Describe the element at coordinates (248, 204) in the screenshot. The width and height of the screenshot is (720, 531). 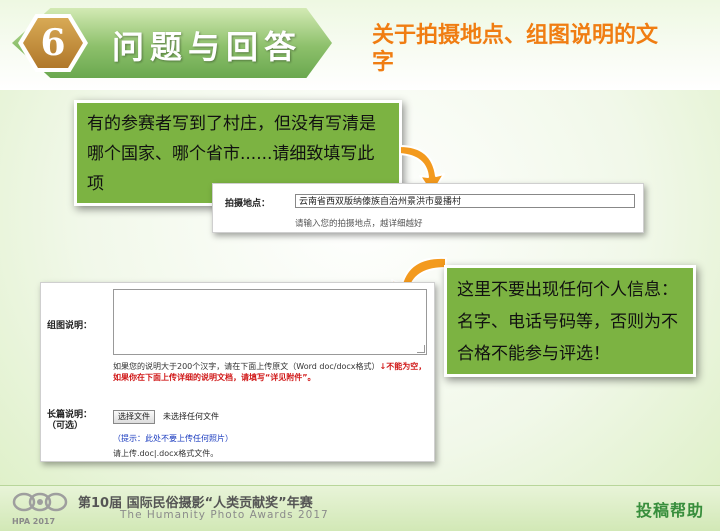
I see `location-label: 拍摄地点：` at that location.